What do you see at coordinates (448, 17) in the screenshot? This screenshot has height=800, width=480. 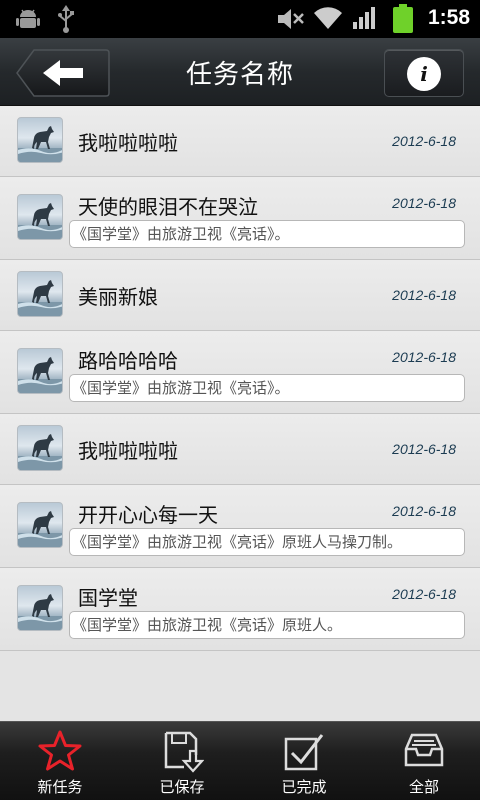 I see `status-time: 1:58` at bounding box center [448, 17].